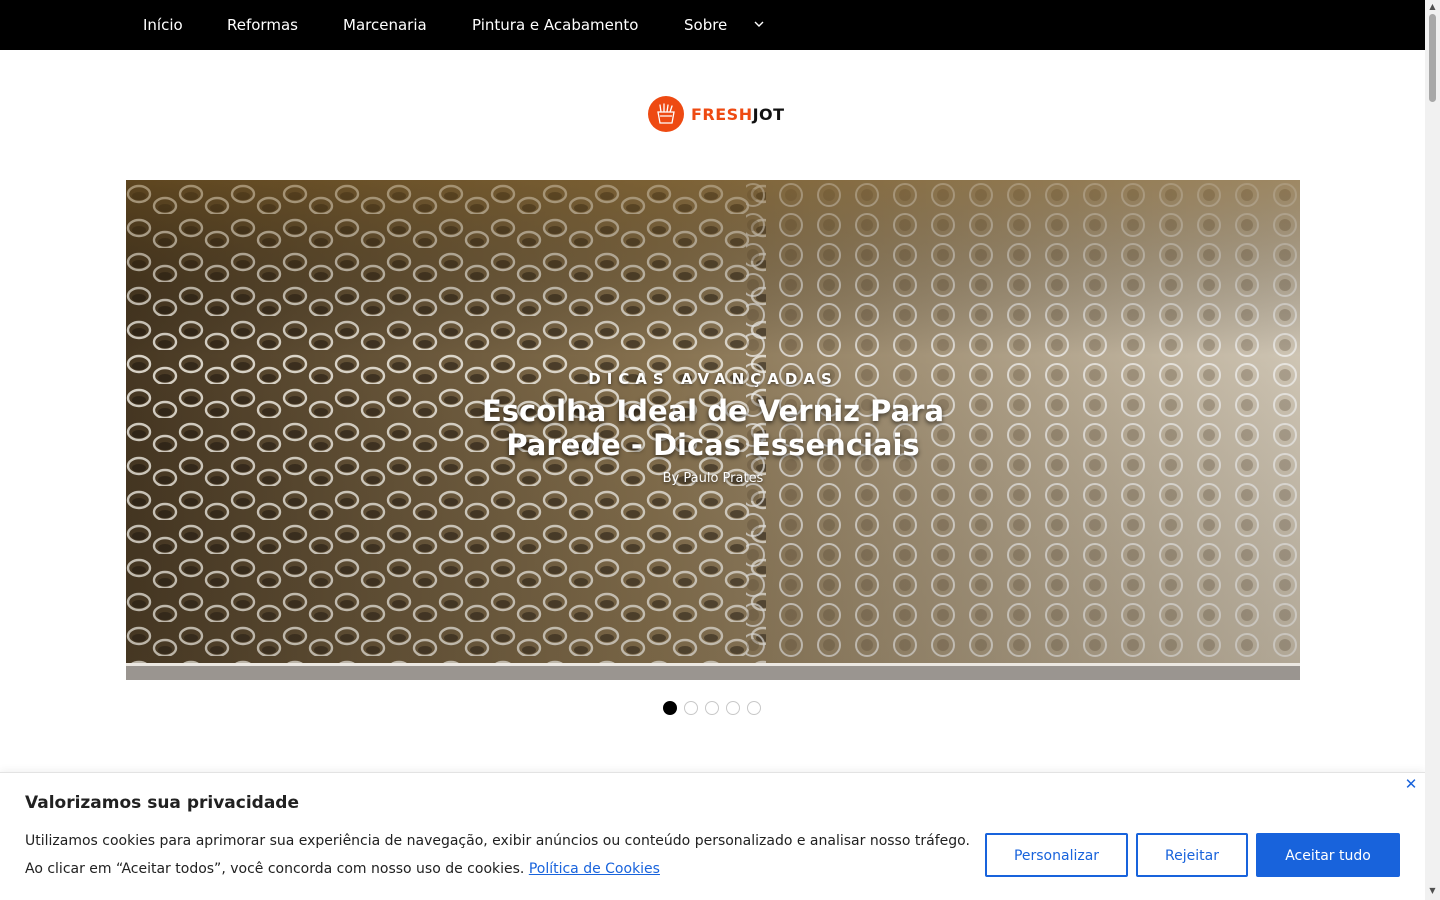 The width and height of the screenshot is (1440, 900). Describe the element at coordinates (262, 25) in the screenshot. I see `nav-item-reformas: Reformas` at that location.